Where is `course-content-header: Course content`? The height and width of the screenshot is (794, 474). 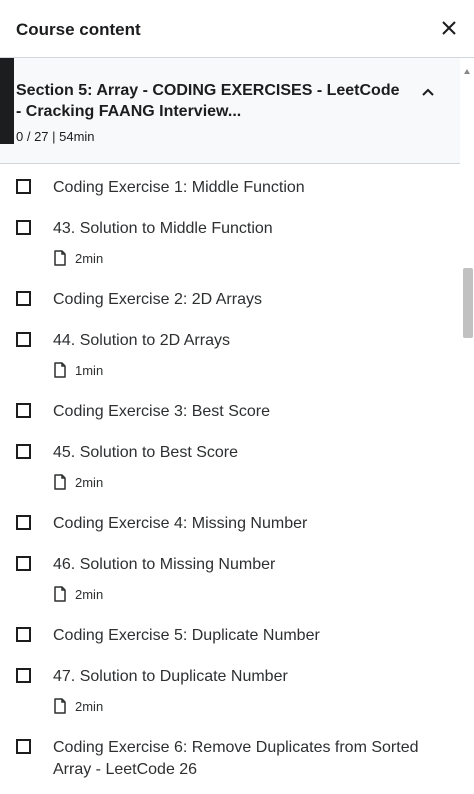
course-content-header: Course content is located at coordinates (237, 29).